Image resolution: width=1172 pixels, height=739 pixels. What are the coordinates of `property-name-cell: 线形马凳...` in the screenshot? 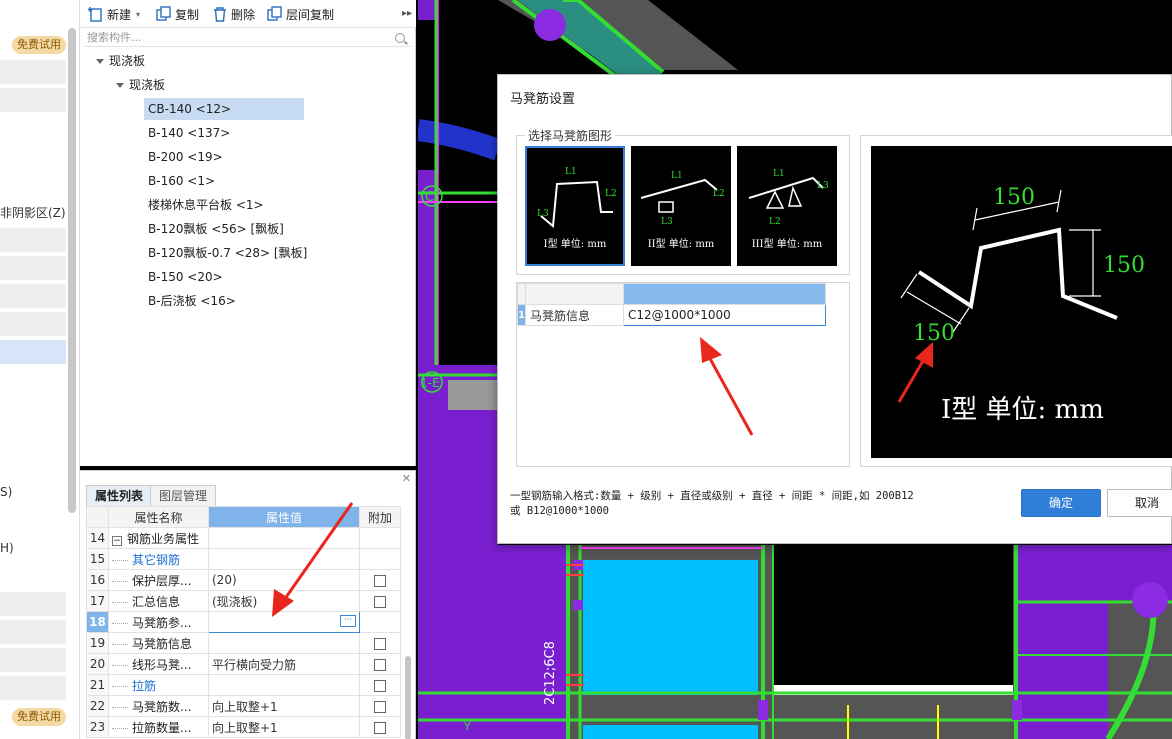 It's located at (158, 664).